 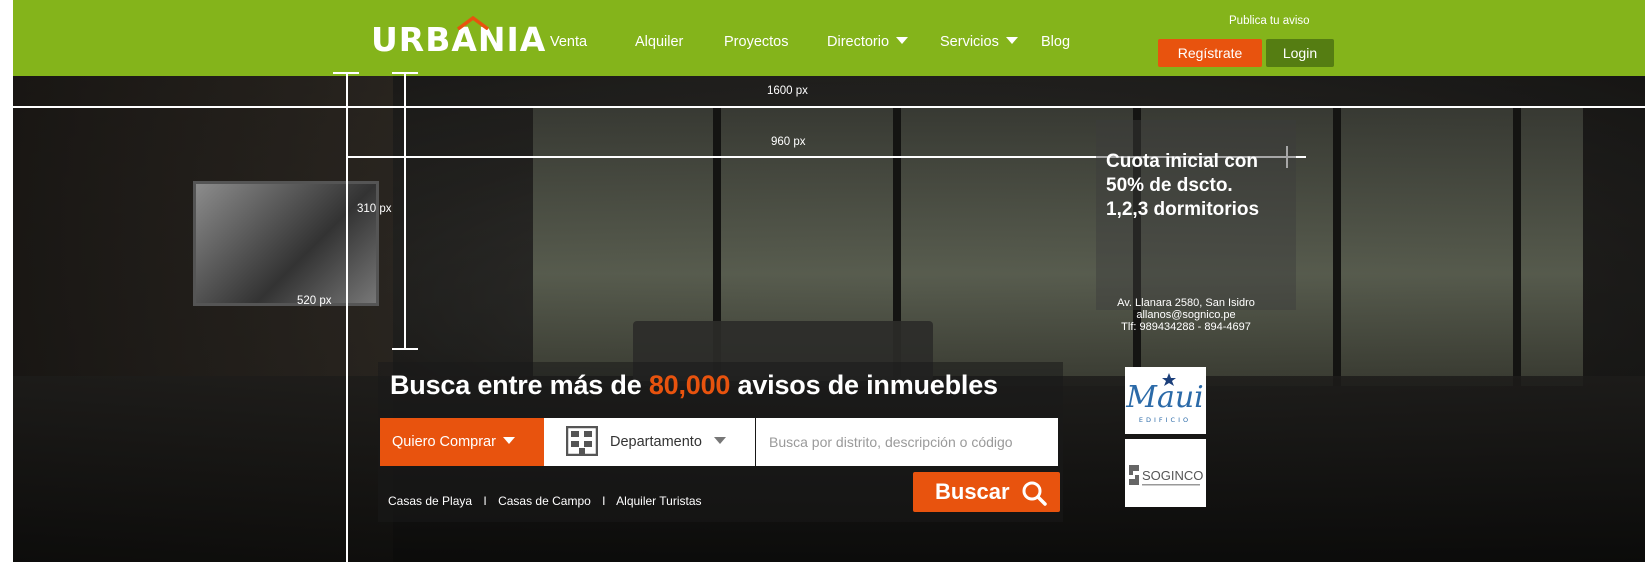 I want to click on promo-line: 1,2,3 dormitorios, so click(x=1183, y=209).